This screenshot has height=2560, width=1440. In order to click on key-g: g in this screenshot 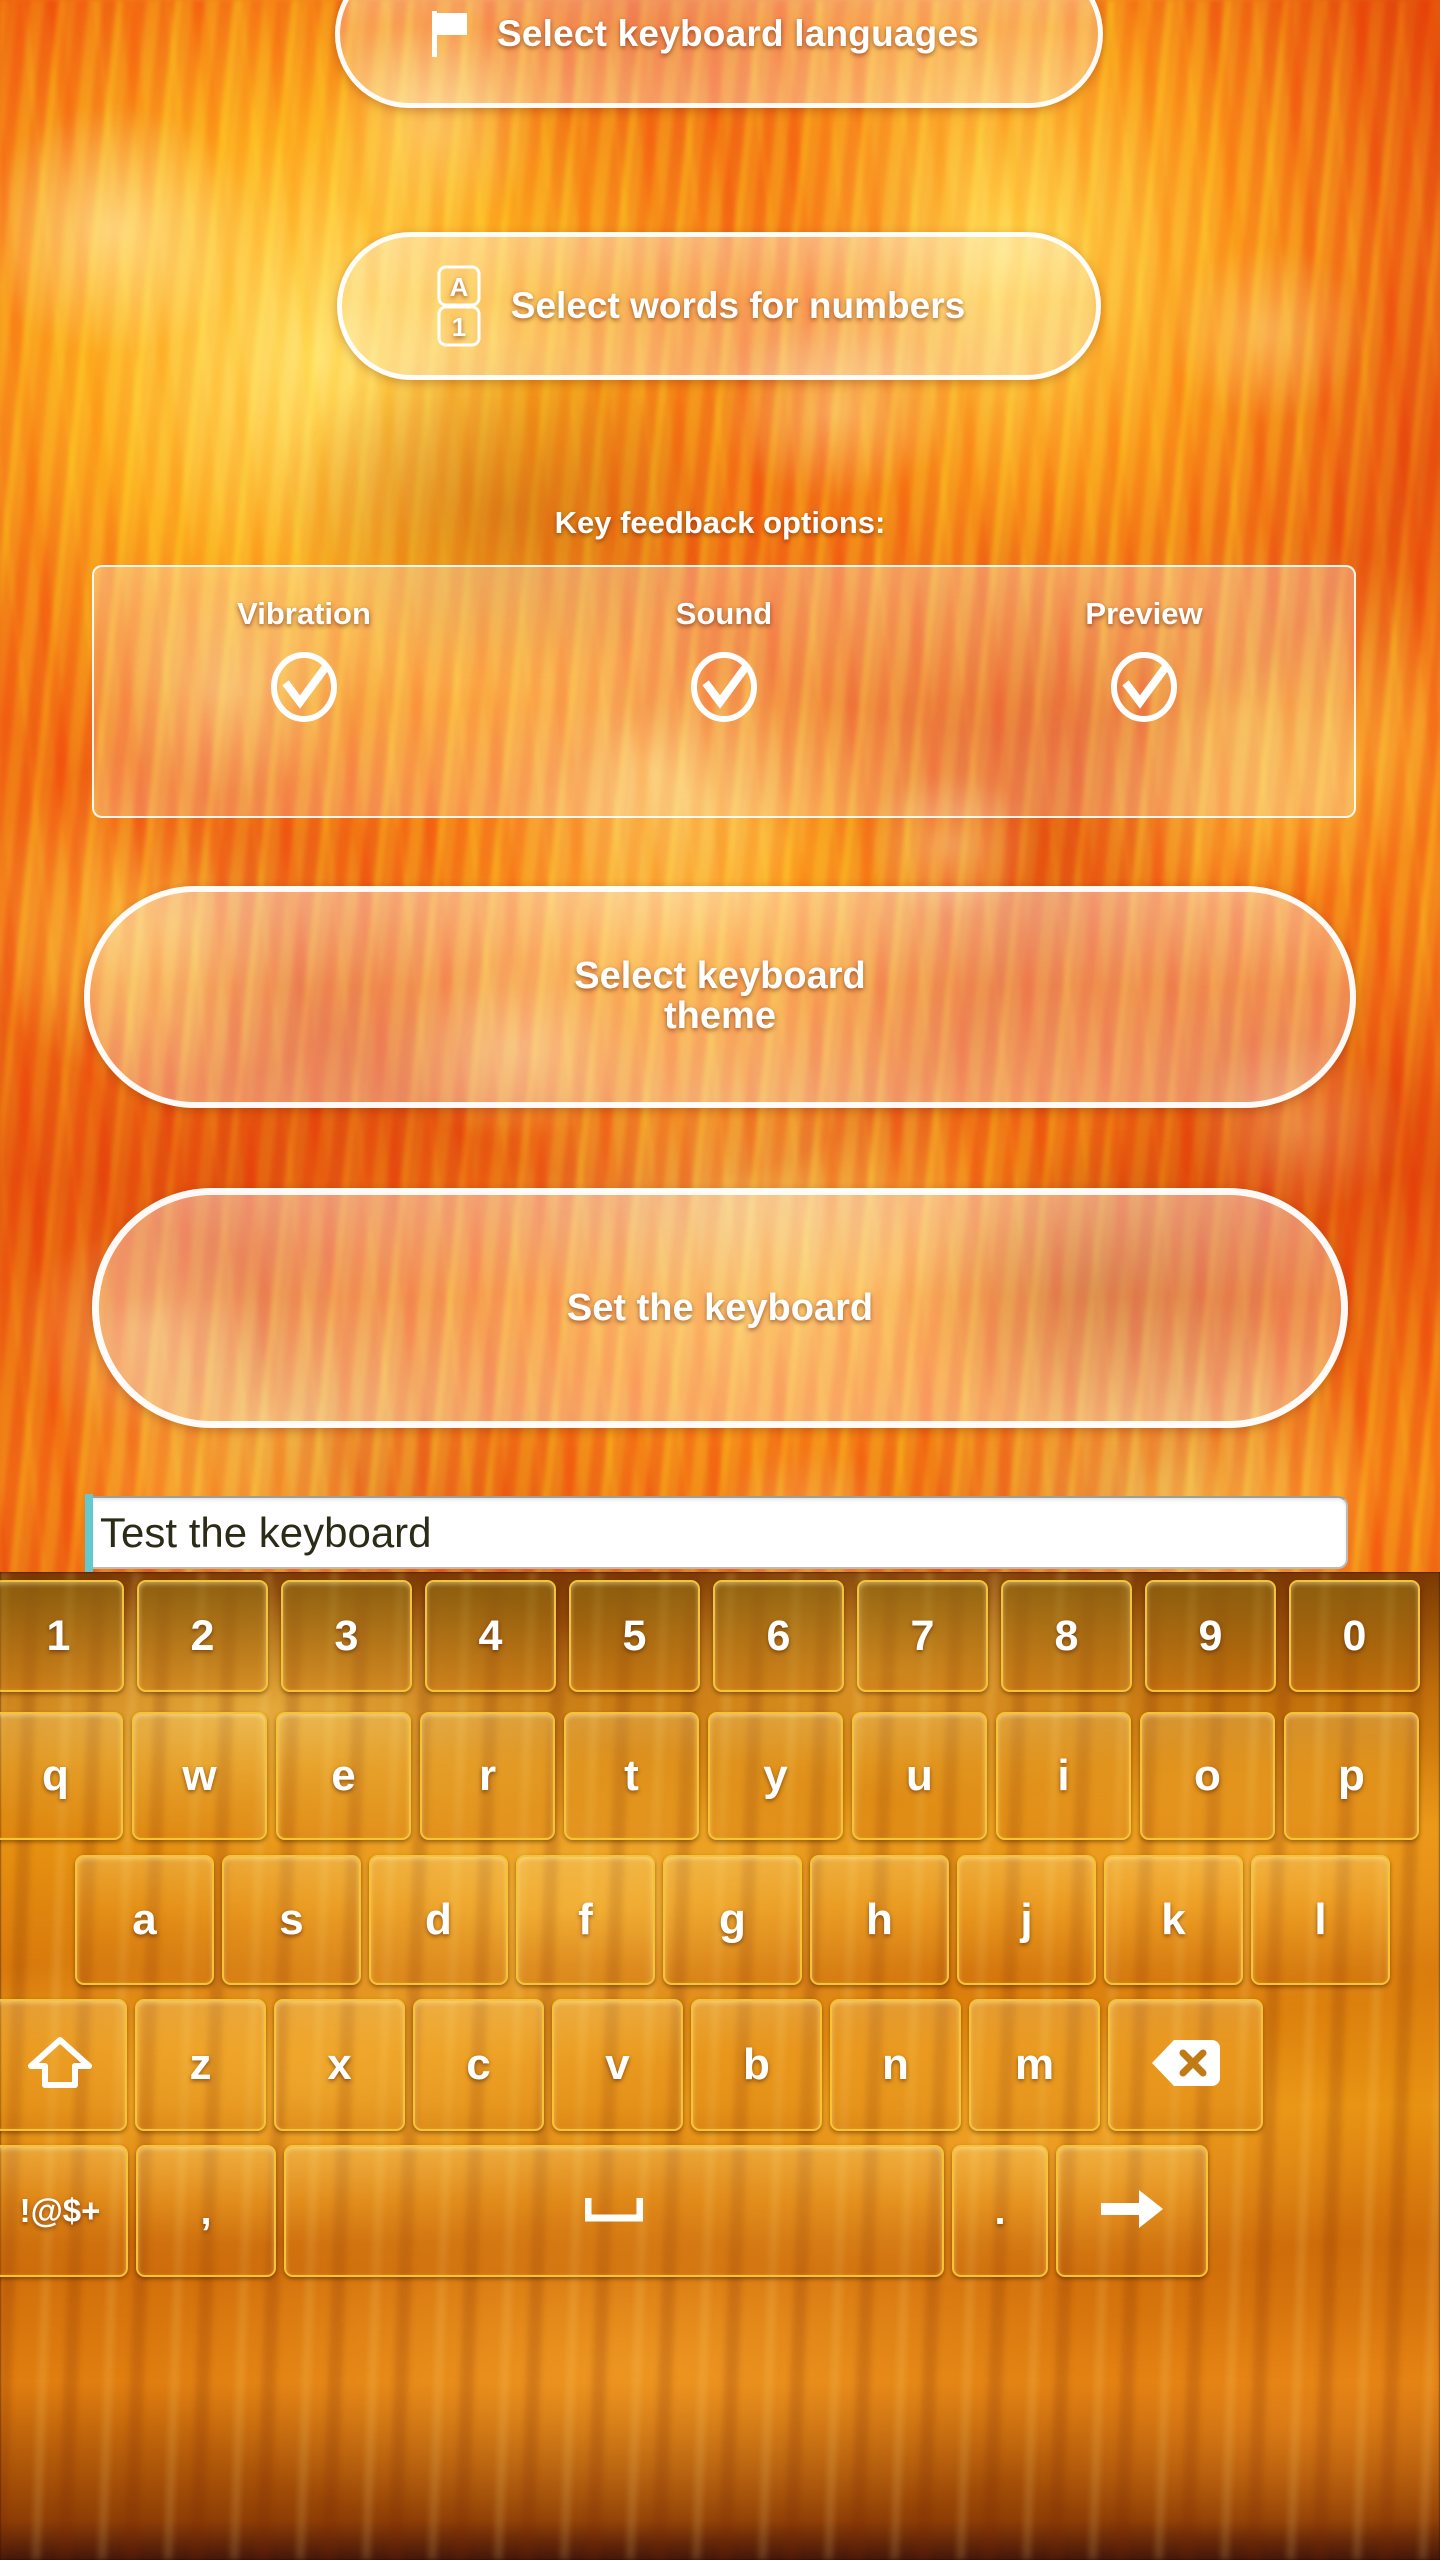, I will do `click(732, 1920)`.